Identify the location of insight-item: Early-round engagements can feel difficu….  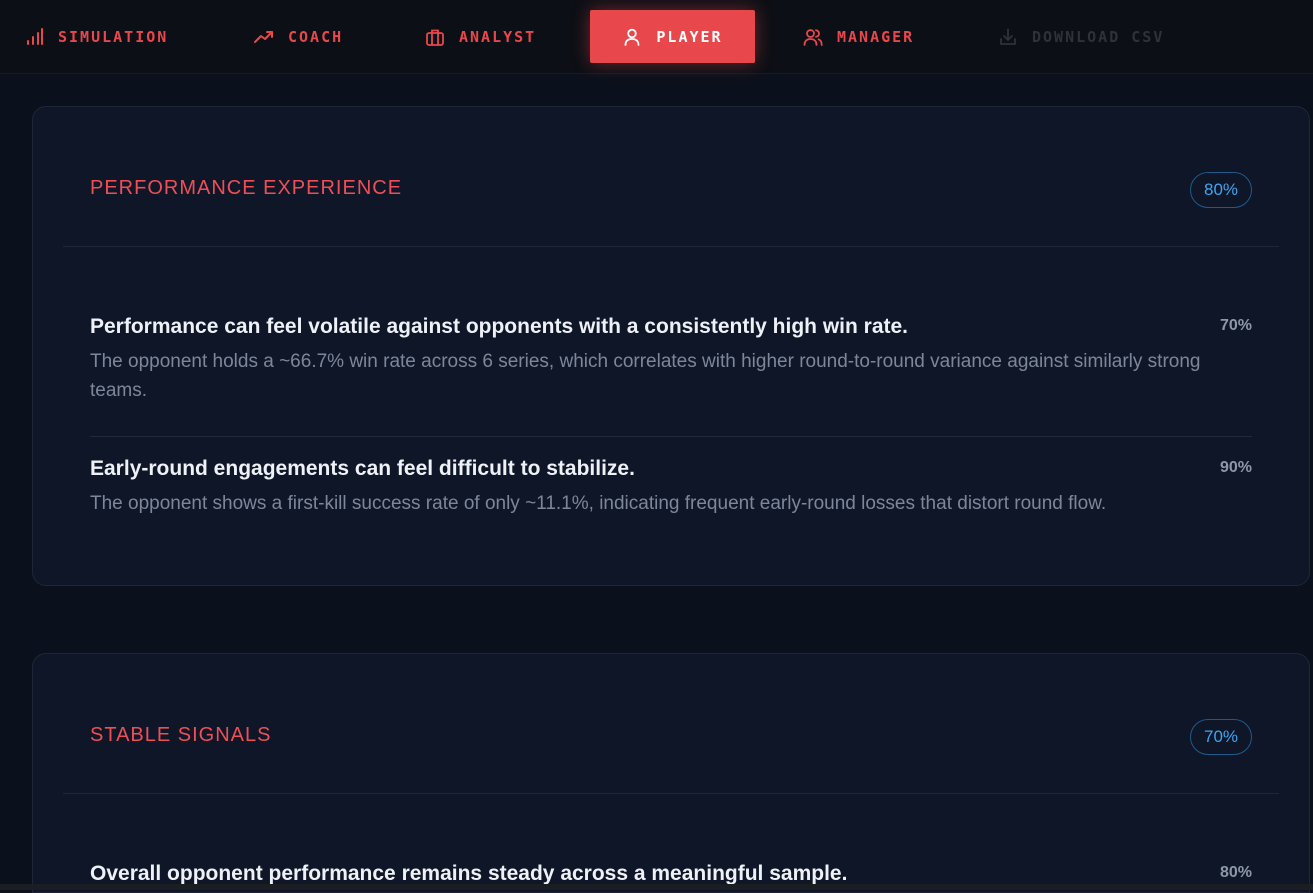
(671, 486).